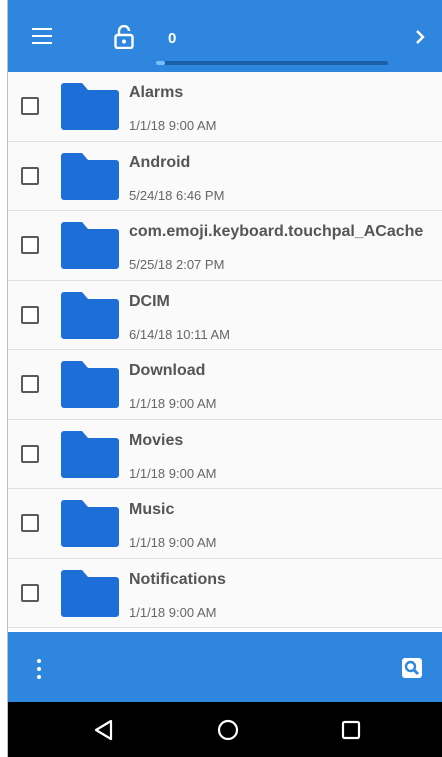 This screenshot has height=757, width=442. I want to click on progress-fill, so click(161, 63).